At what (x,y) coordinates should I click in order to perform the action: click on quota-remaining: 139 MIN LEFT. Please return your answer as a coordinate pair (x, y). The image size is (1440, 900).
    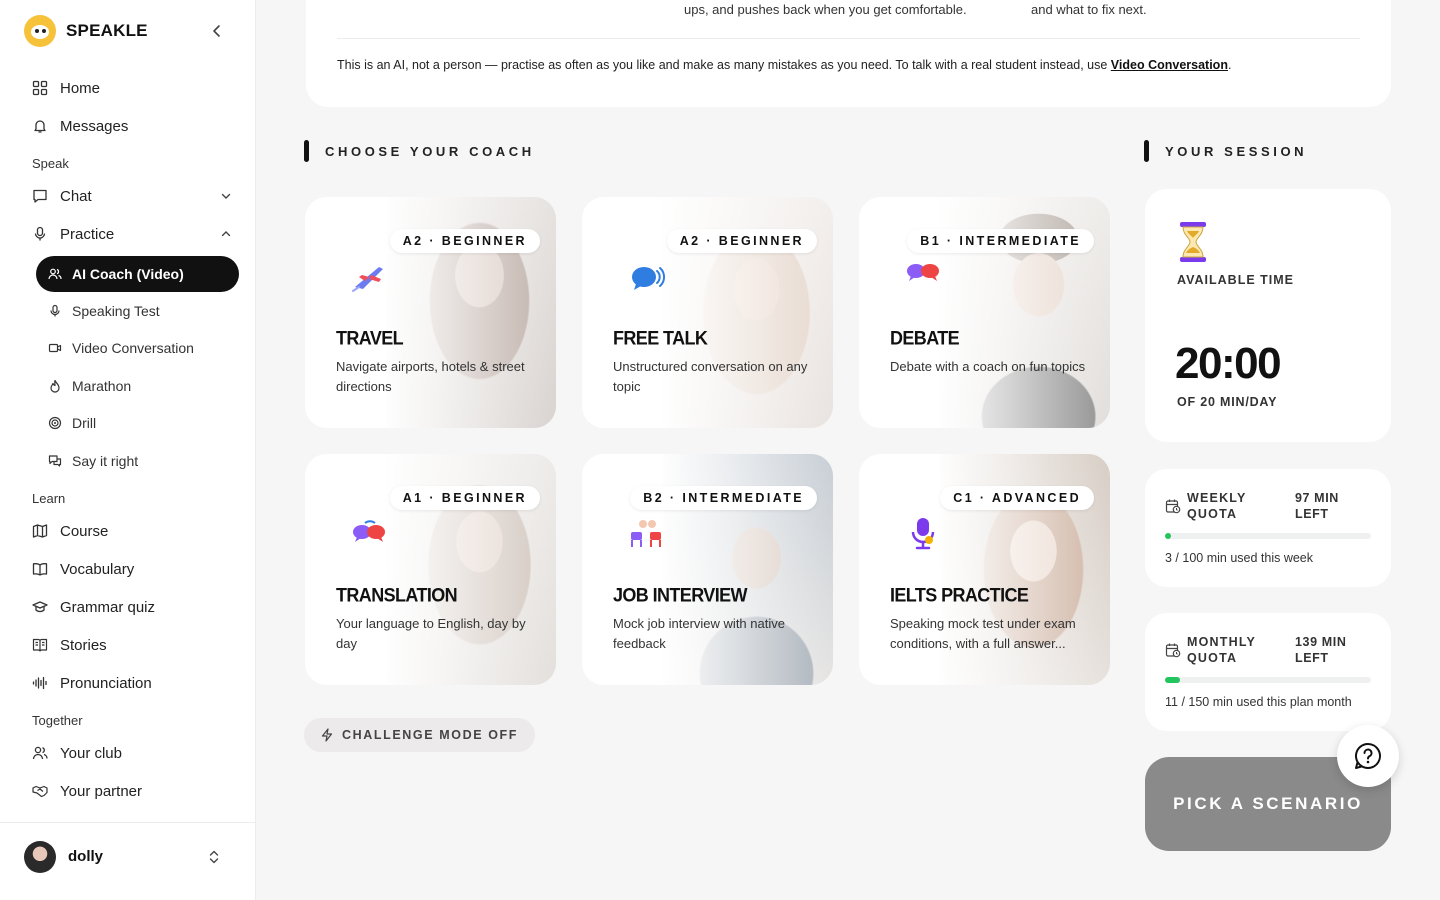
    Looking at the image, I should click on (1321, 650).